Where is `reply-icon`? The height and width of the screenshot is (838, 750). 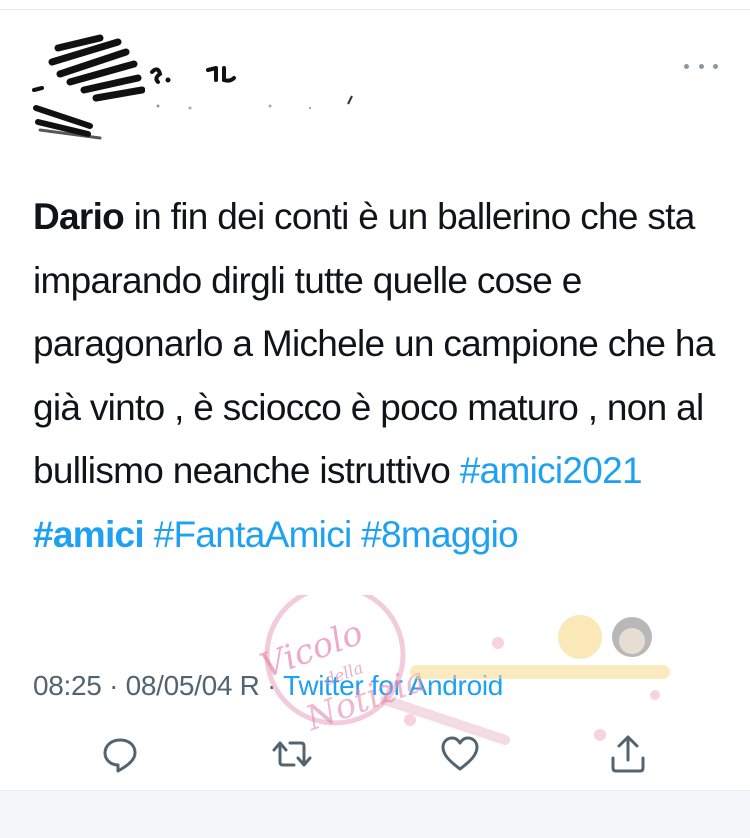 reply-icon is located at coordinates (120, 755).